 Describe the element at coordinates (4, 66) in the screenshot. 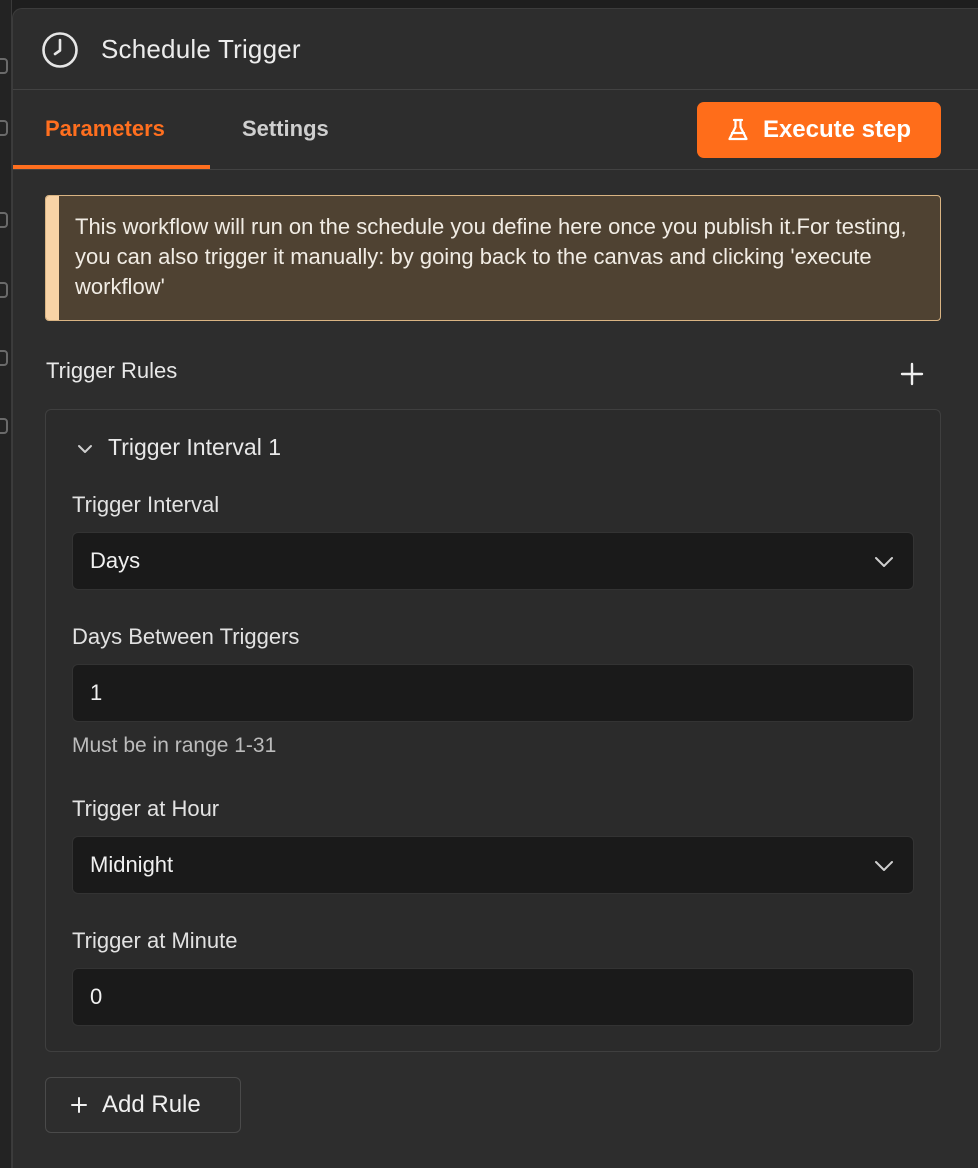

I see `sidebar-search-icon` at that location.